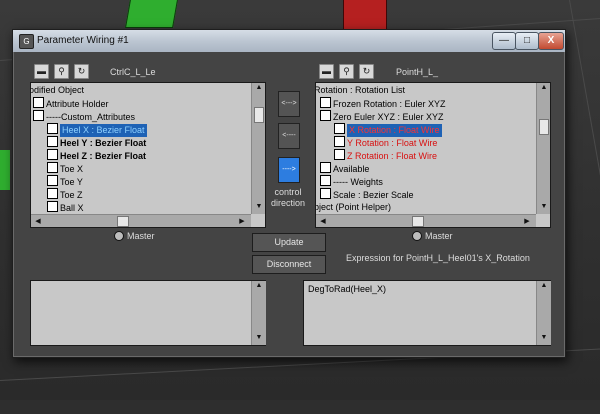 The image size is (600, 414). Describe the element at coordinates (344, 168) in the screenshot. I see `tree-item: Available` at that location.